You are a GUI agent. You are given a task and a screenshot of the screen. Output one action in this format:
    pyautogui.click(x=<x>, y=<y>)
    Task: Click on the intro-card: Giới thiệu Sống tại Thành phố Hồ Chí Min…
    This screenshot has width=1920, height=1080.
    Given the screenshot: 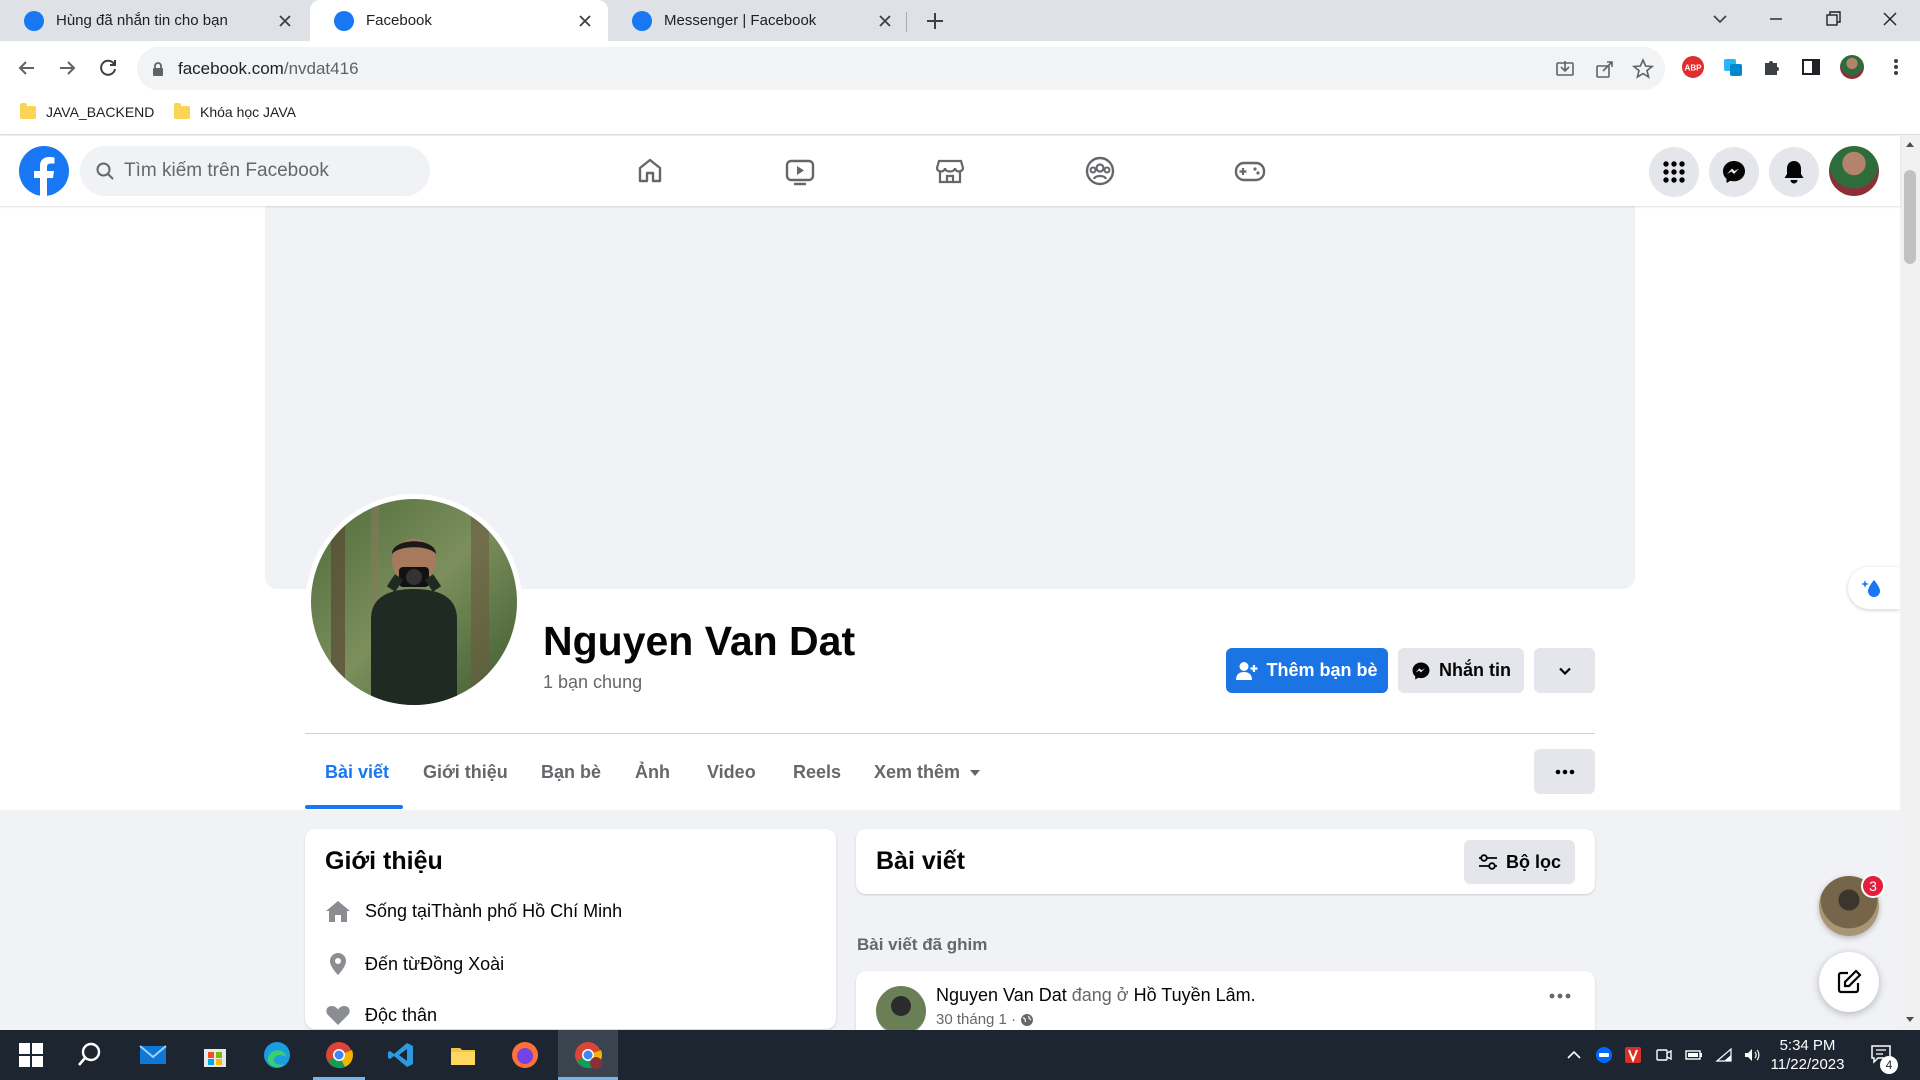 What is the action you would take?
    pyautogui.click(x=570, y=929)
    